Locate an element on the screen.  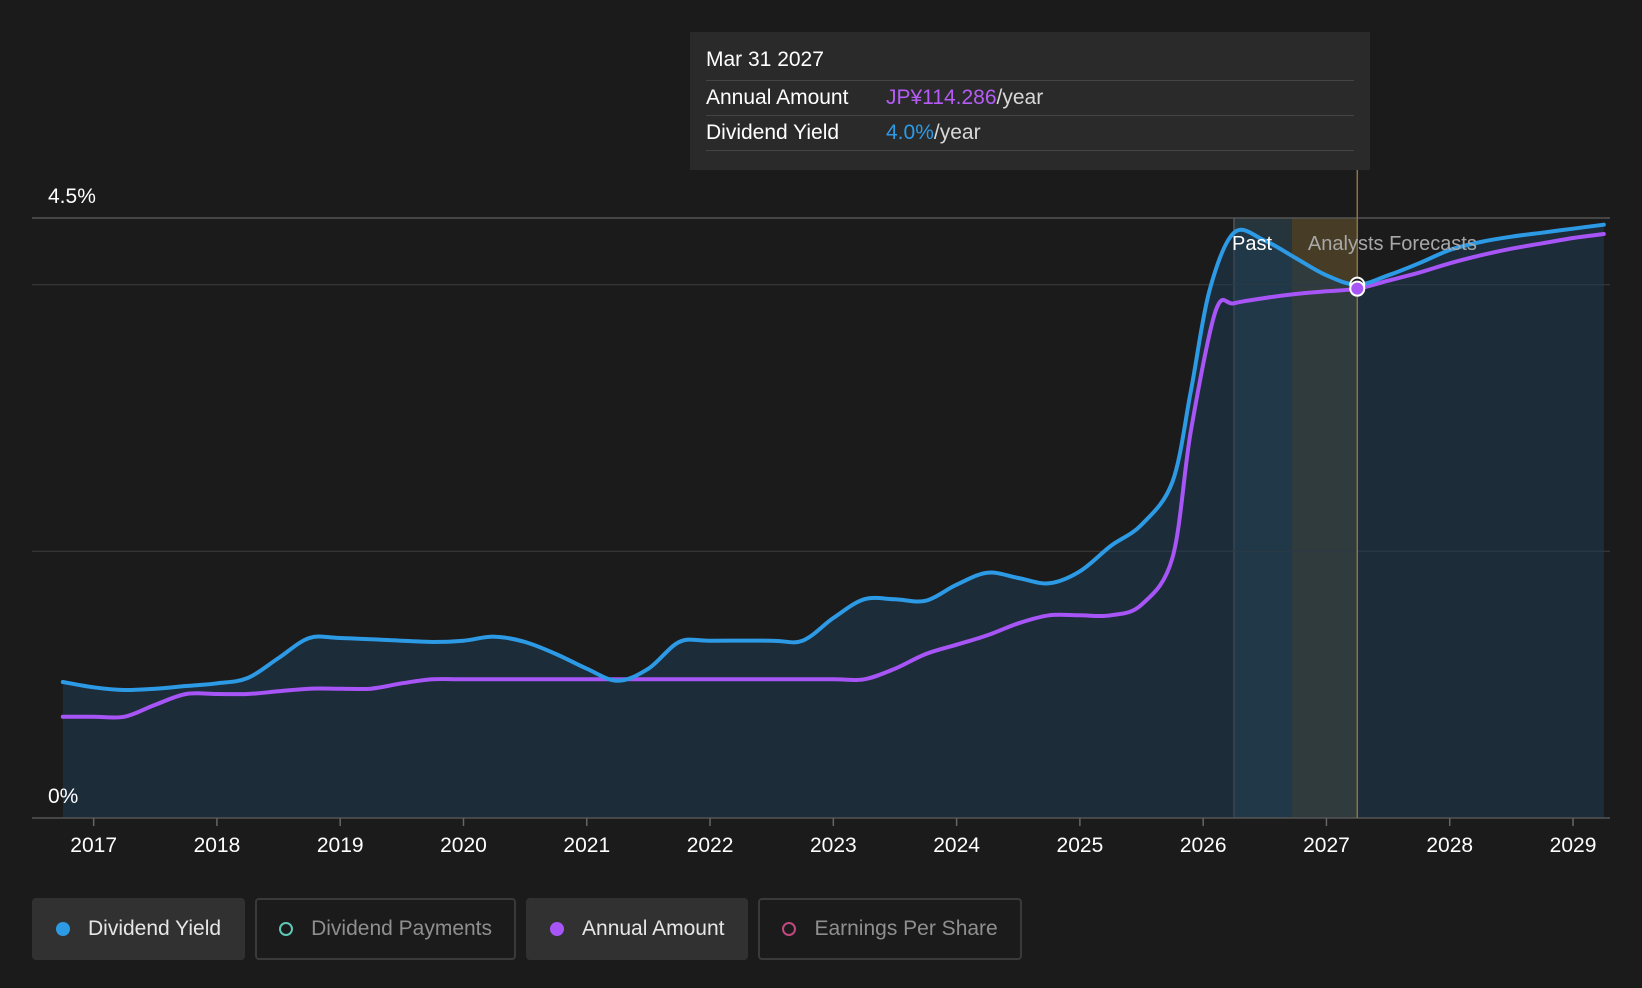
tooltip-amount-value: JP¥114.286 is located at coordinates (941, 97).